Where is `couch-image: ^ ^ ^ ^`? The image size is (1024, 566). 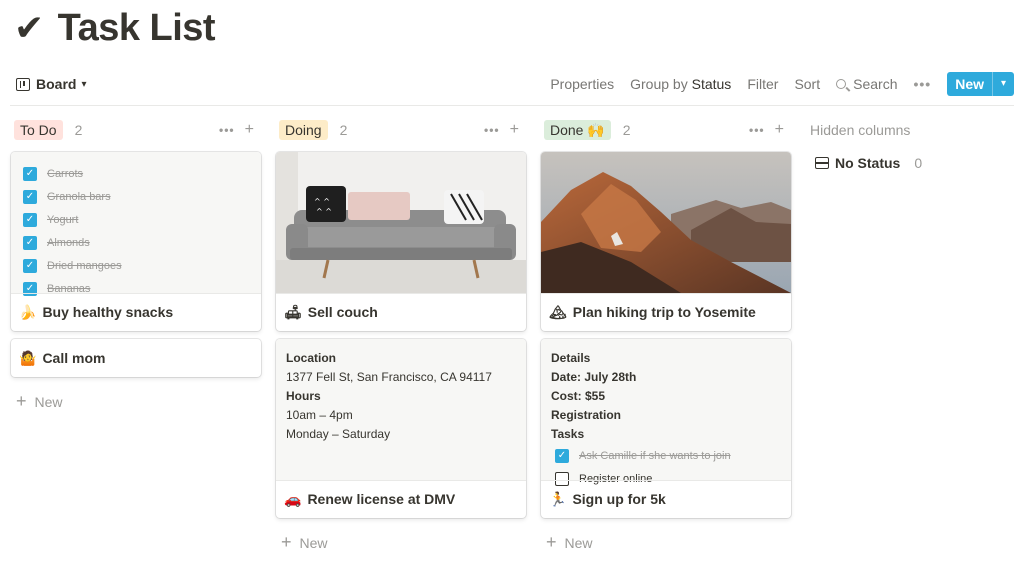 couch-image: ^ ^ ^ ^ is located at coordinates (401, 222).